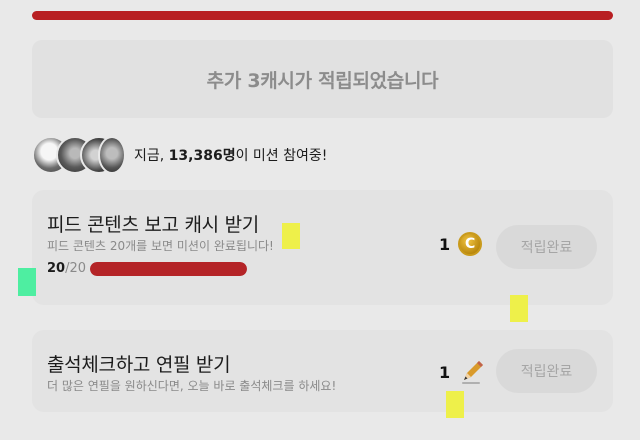 Image resolution: width=640 pixels, height=440 pixels. What do you see at coordinates (76, 268) in the screenshot?
I see `progress-total: /20` at bounding box center [76, 268].